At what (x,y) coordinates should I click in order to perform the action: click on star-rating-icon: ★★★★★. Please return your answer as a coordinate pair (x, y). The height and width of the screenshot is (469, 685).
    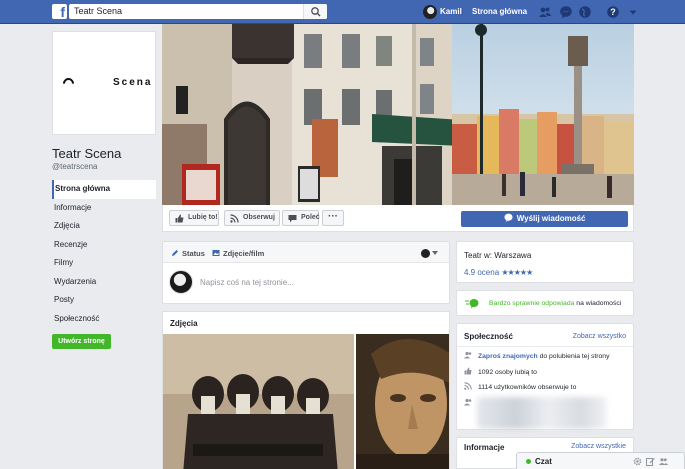
    Looking at the image, I should click on (517, 272).